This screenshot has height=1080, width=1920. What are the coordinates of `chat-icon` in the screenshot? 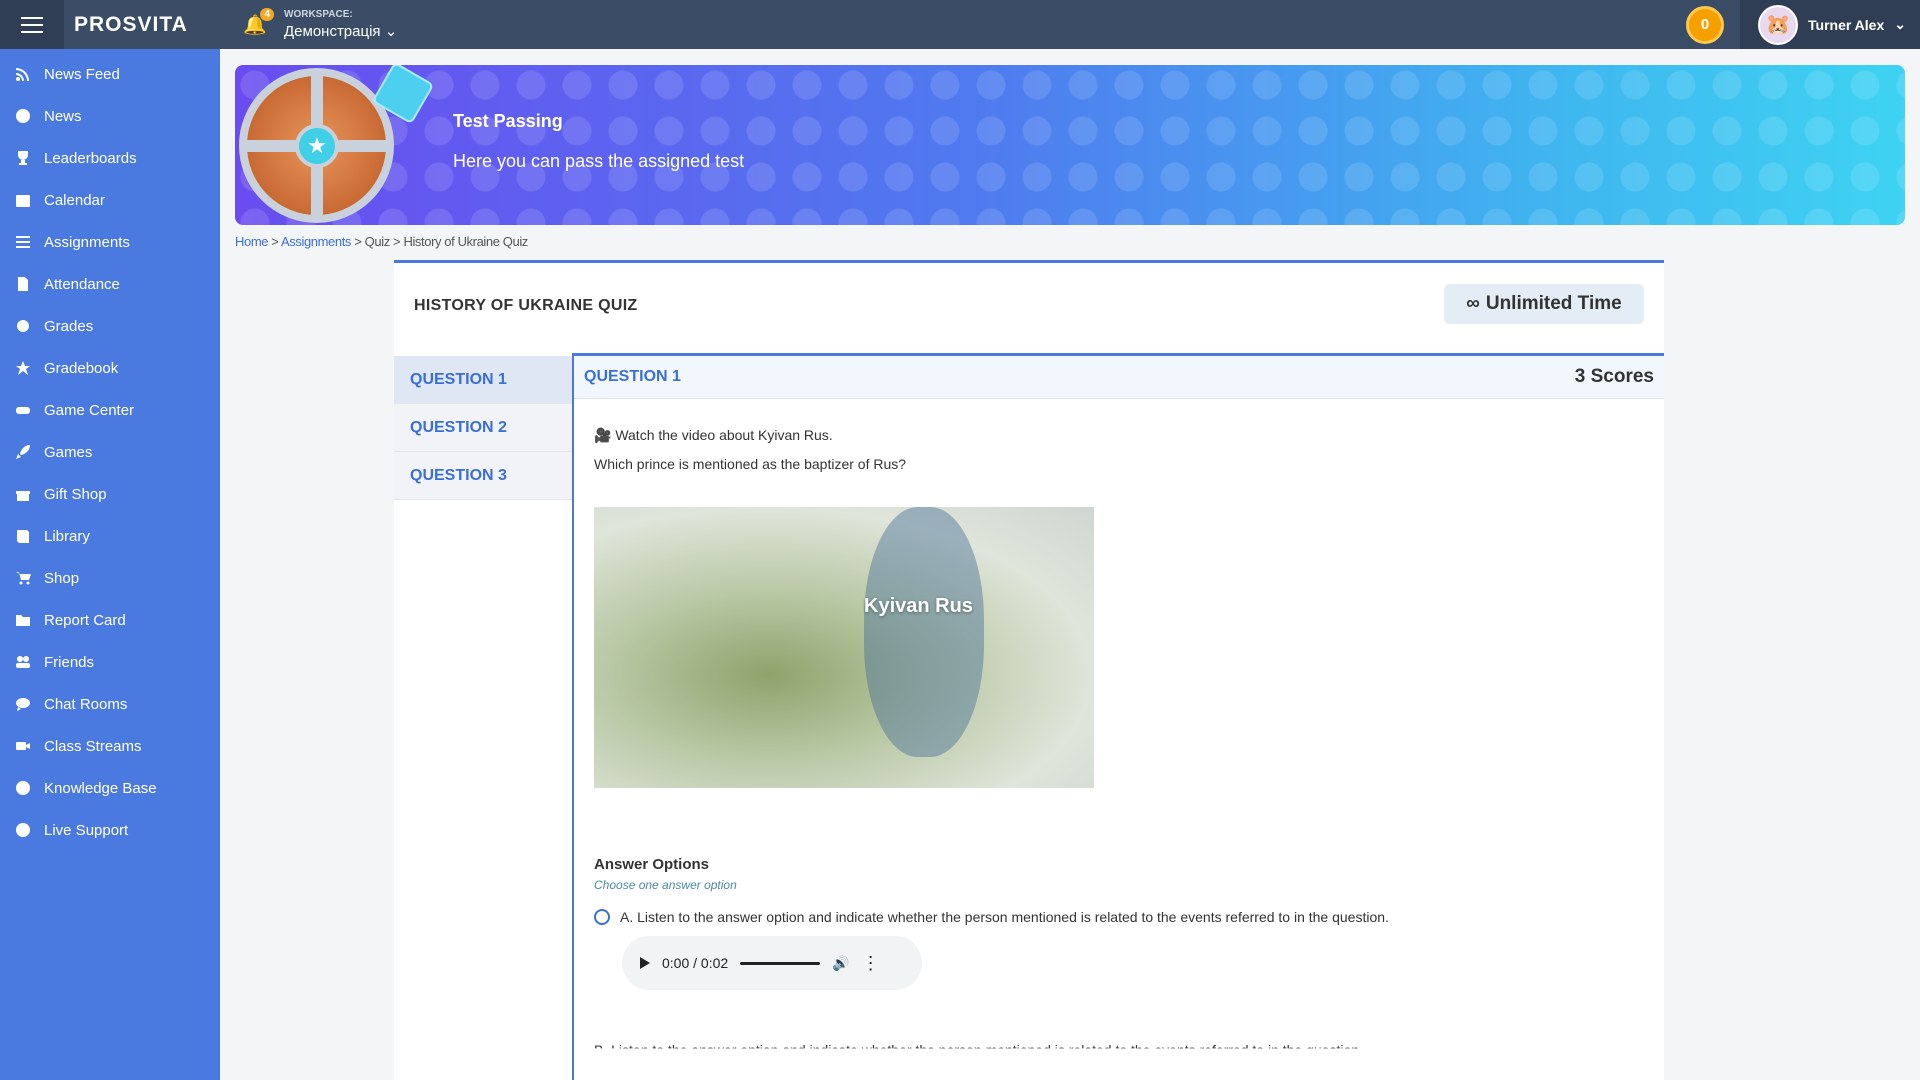 It's located at (23, 704).